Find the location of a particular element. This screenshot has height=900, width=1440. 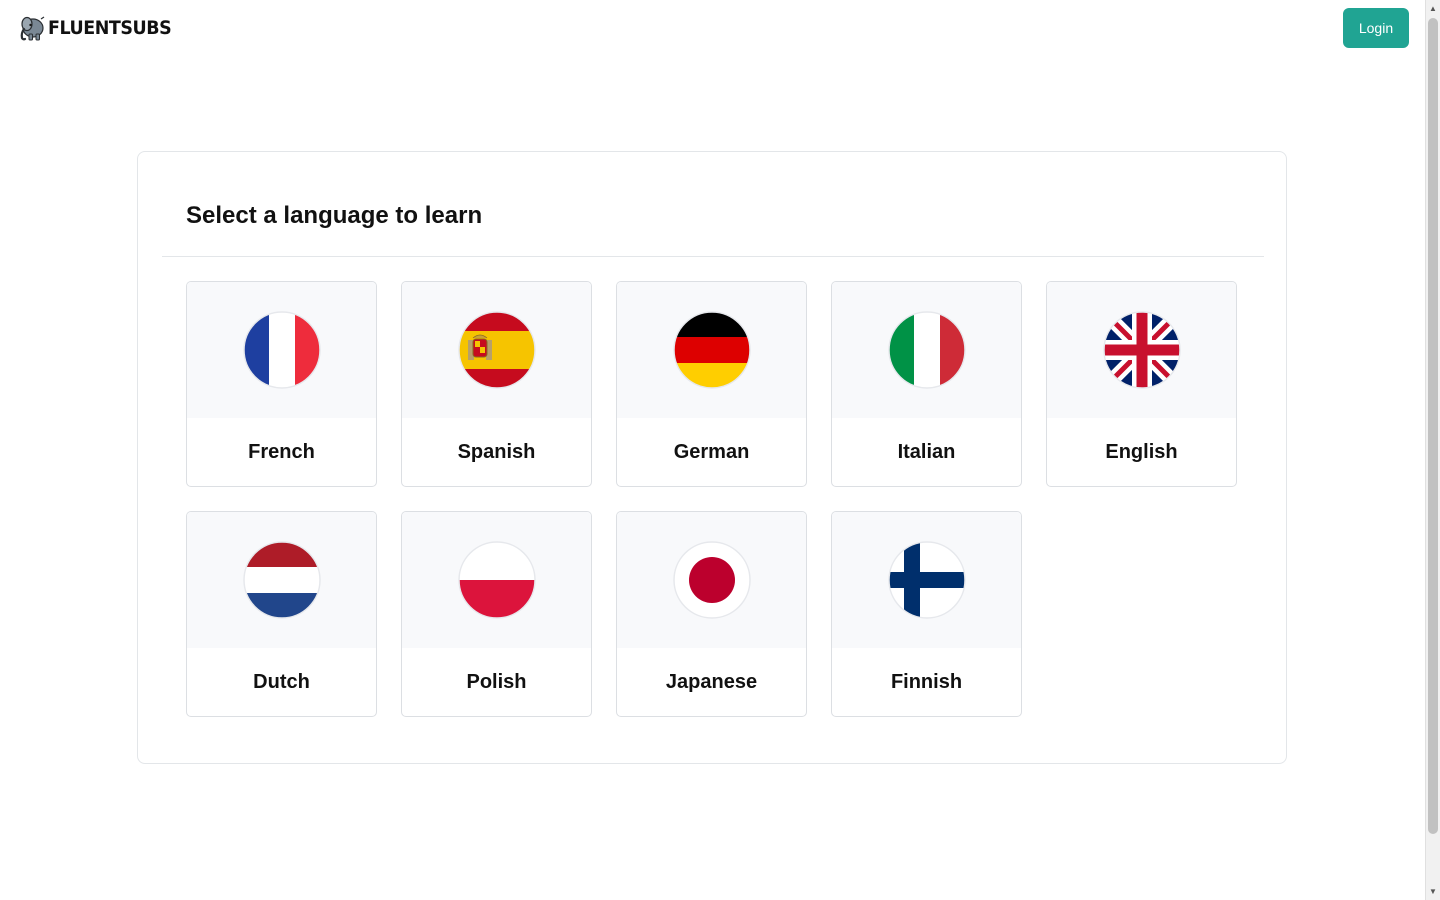

language-label: Italian is located at coordinates (926, 451).